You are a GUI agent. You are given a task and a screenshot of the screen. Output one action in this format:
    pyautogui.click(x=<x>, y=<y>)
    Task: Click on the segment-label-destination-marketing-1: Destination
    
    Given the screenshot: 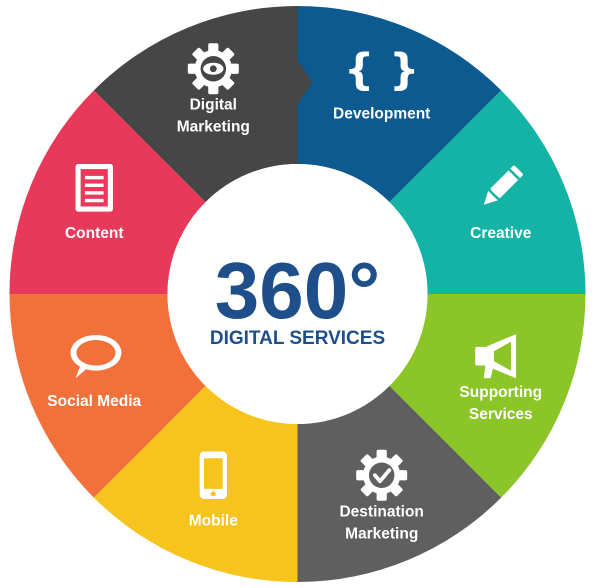 What is the action you would take?
    pyautogui.click(x=381, y=511)
    